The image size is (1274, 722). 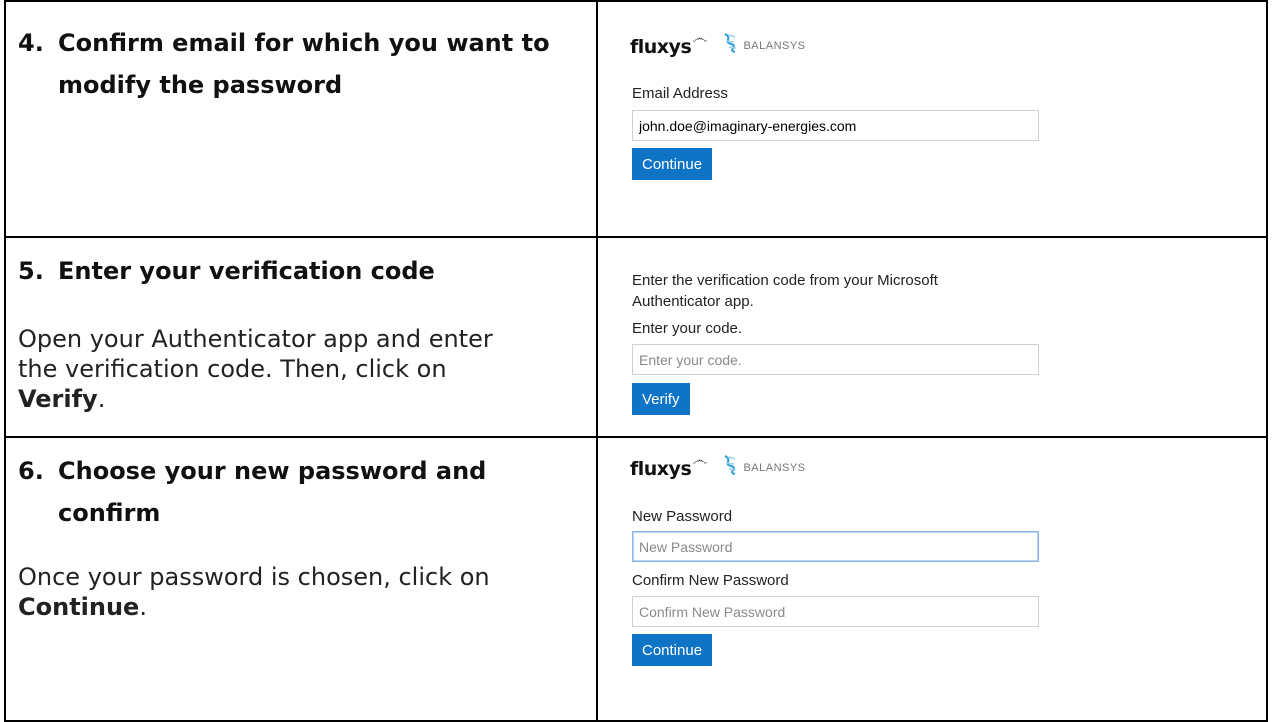 What do you see at coordinates (693, 301) in the screenshot?
I see `intro-line: Authenticator app.` at bounding box center [693, 301].